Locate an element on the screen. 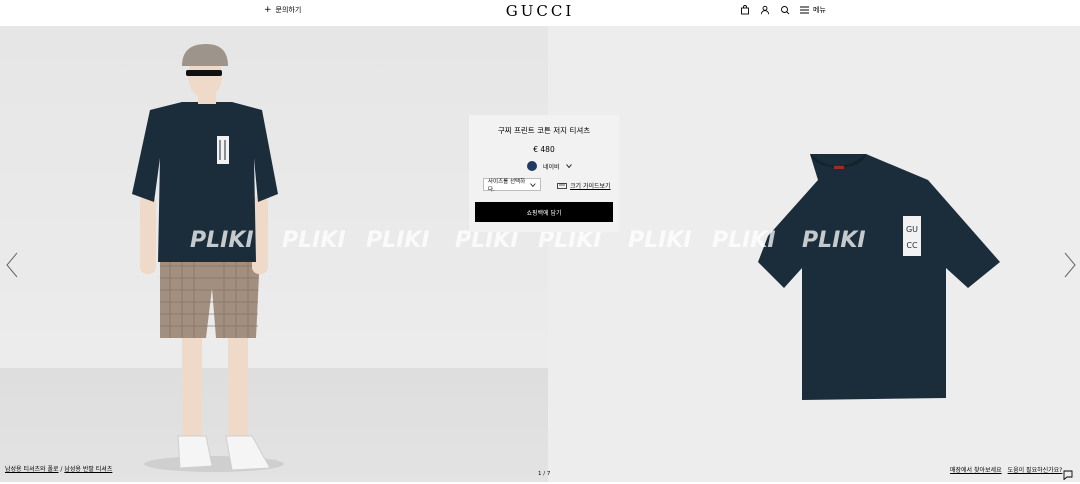 The width and height of the screenshot is (1080, 484). account-icon is located at coordinates (765, 10).